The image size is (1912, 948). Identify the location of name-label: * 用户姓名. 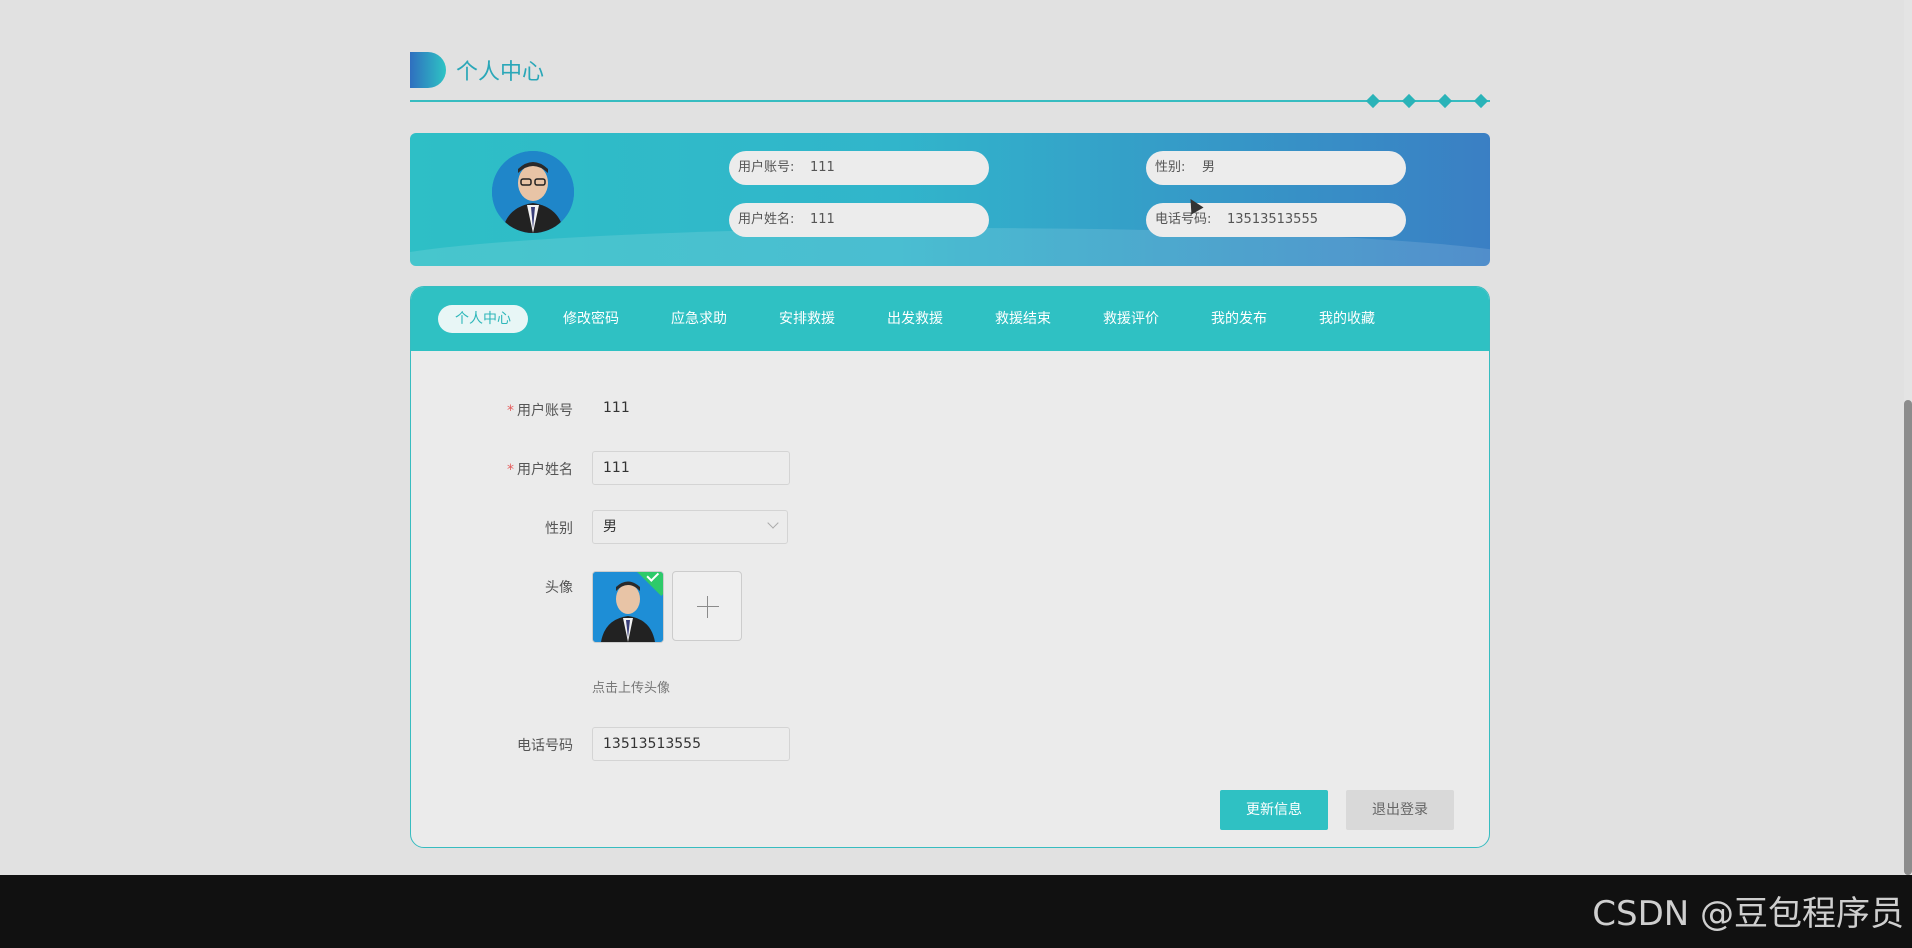
(513, 469).